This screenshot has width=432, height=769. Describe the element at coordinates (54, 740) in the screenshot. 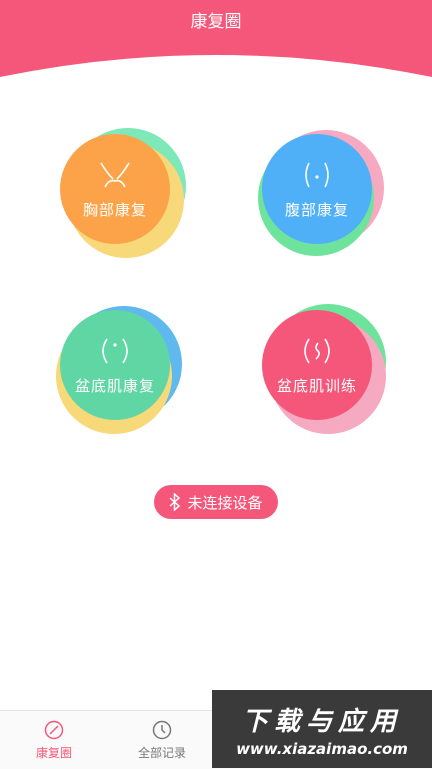

I see `tab-rehab-circle: 康复圈` at that location.